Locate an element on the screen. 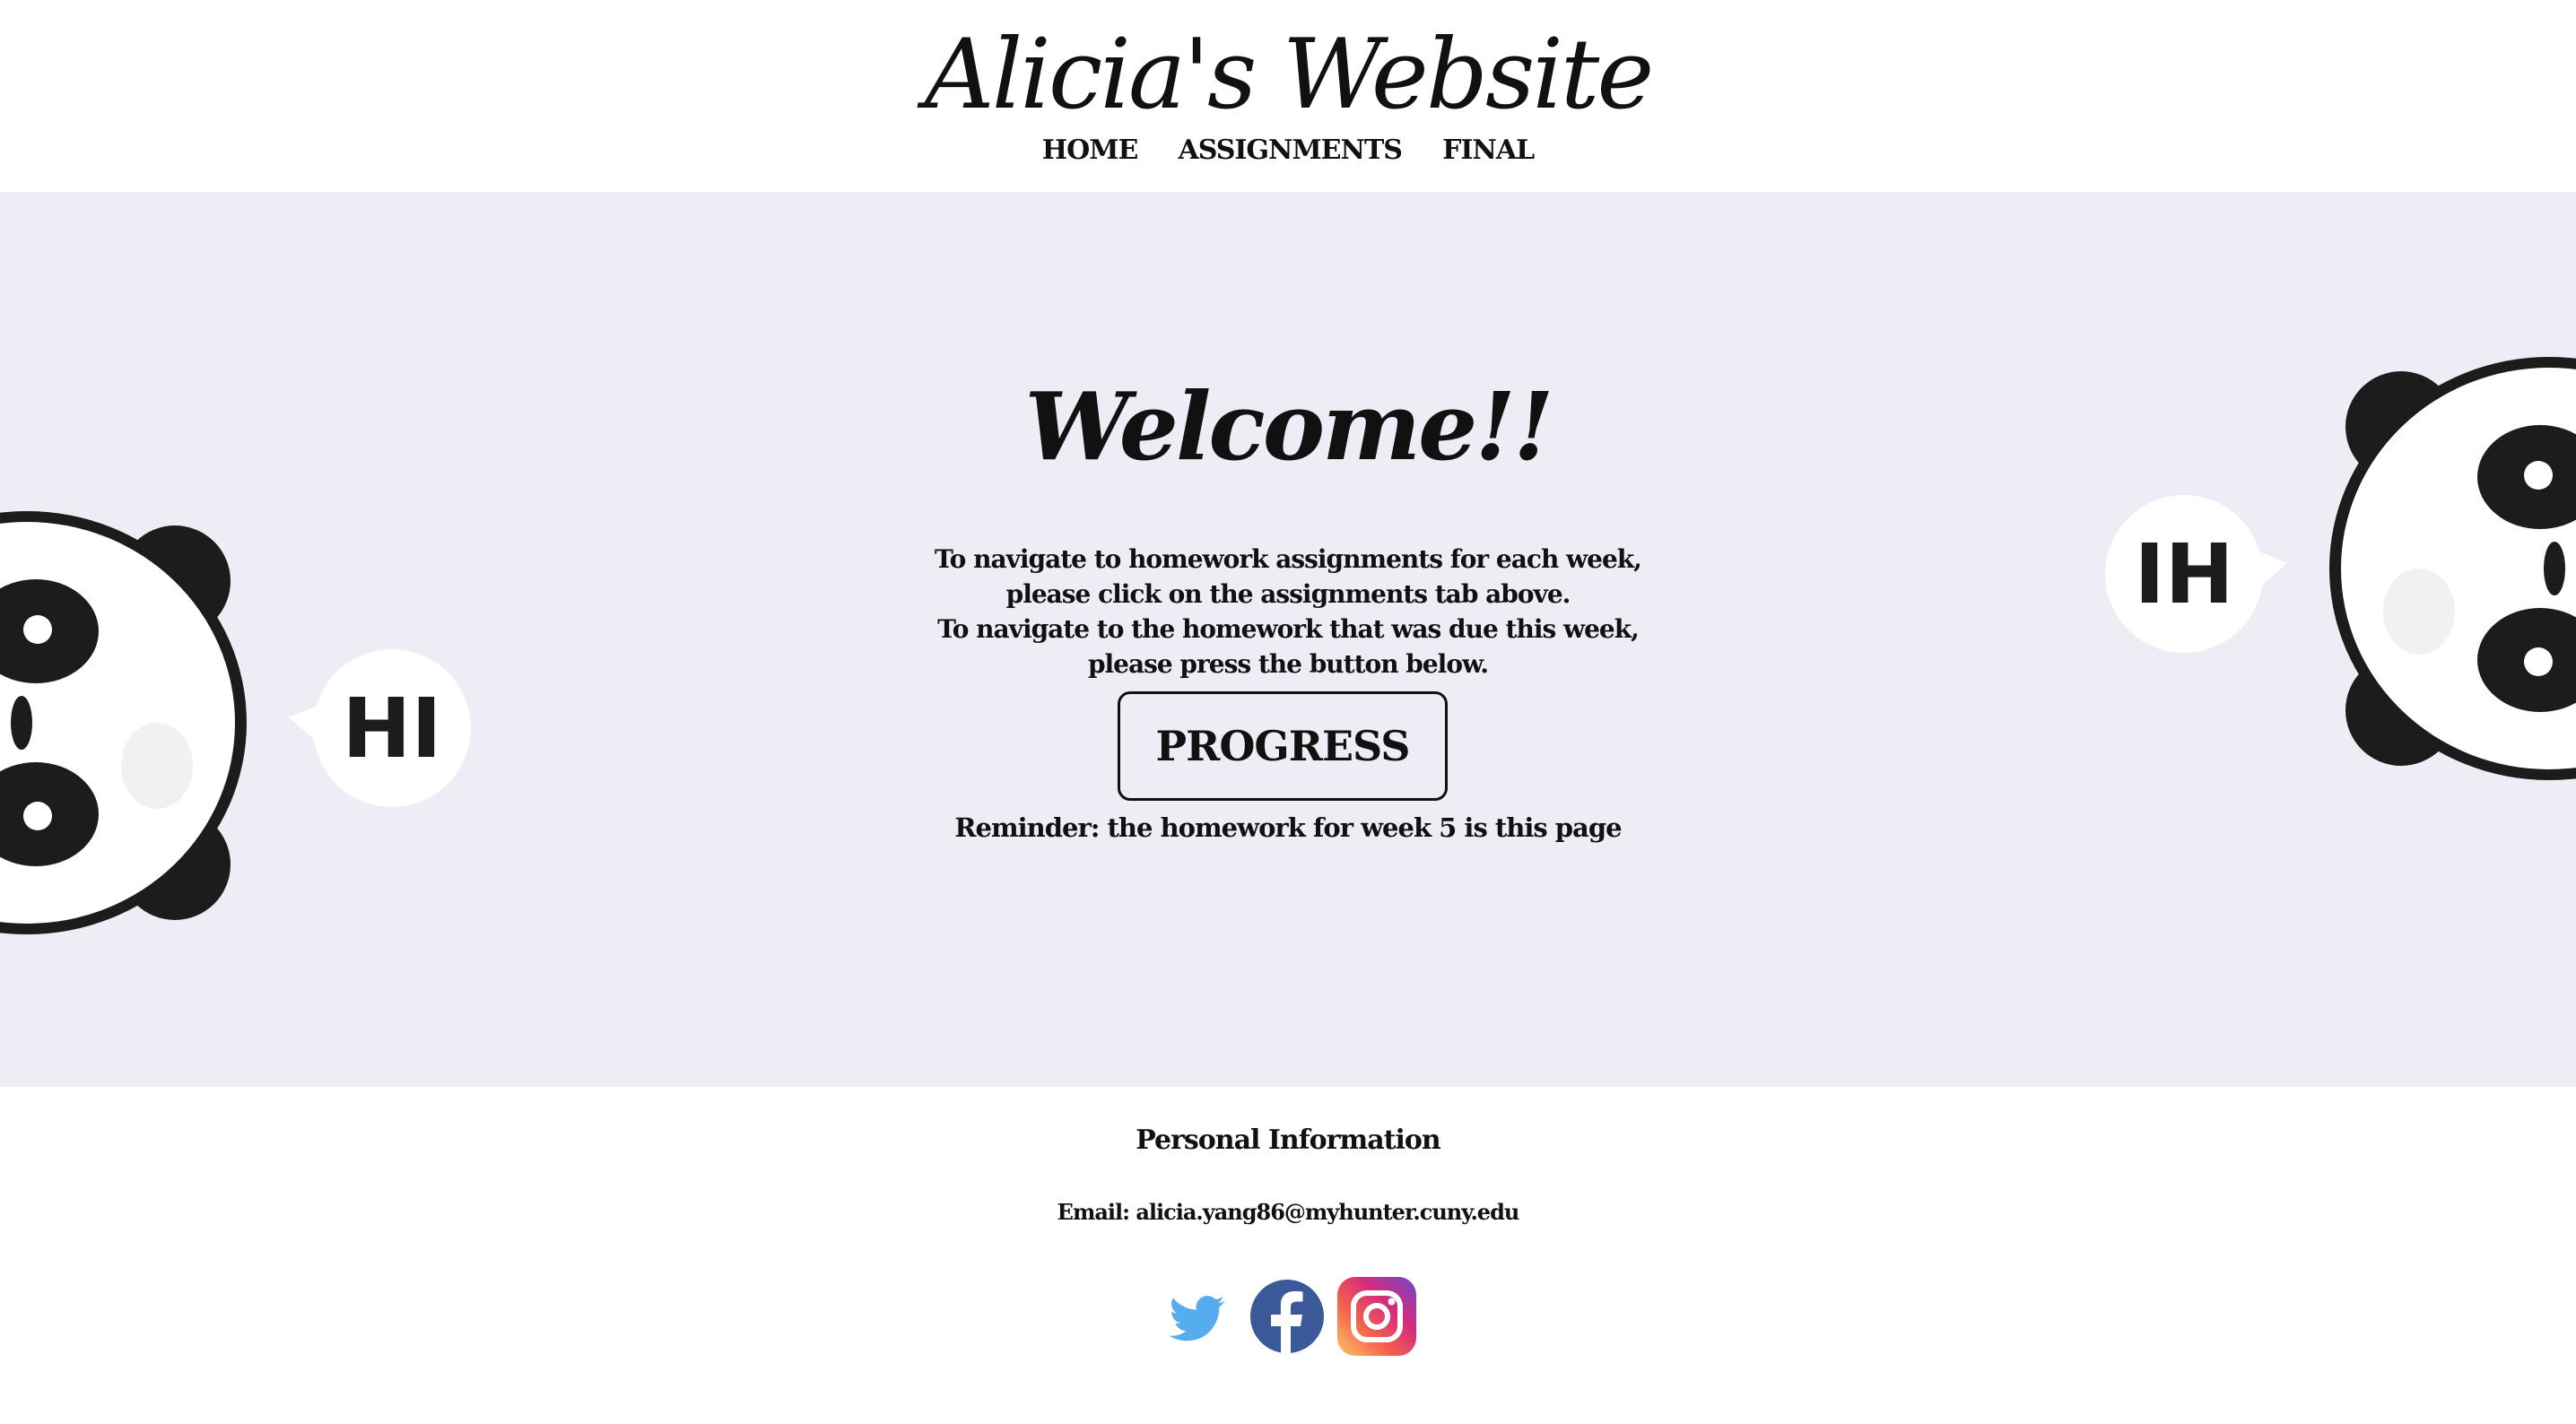  welcome-heading: Welcome!! is located at coordinates (1288, 426).